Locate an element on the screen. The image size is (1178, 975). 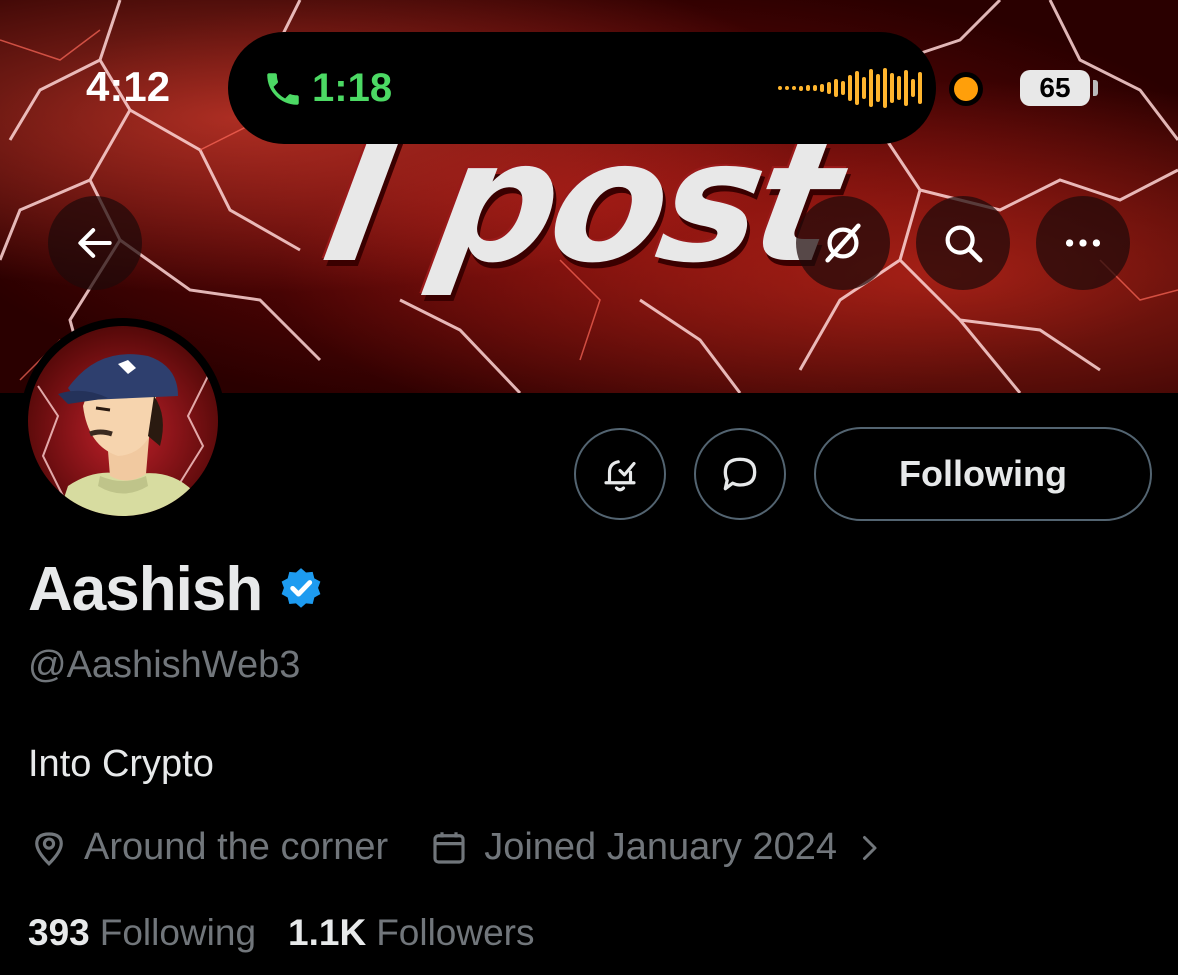
bell-check-icon is located at coordinates (620, 476).